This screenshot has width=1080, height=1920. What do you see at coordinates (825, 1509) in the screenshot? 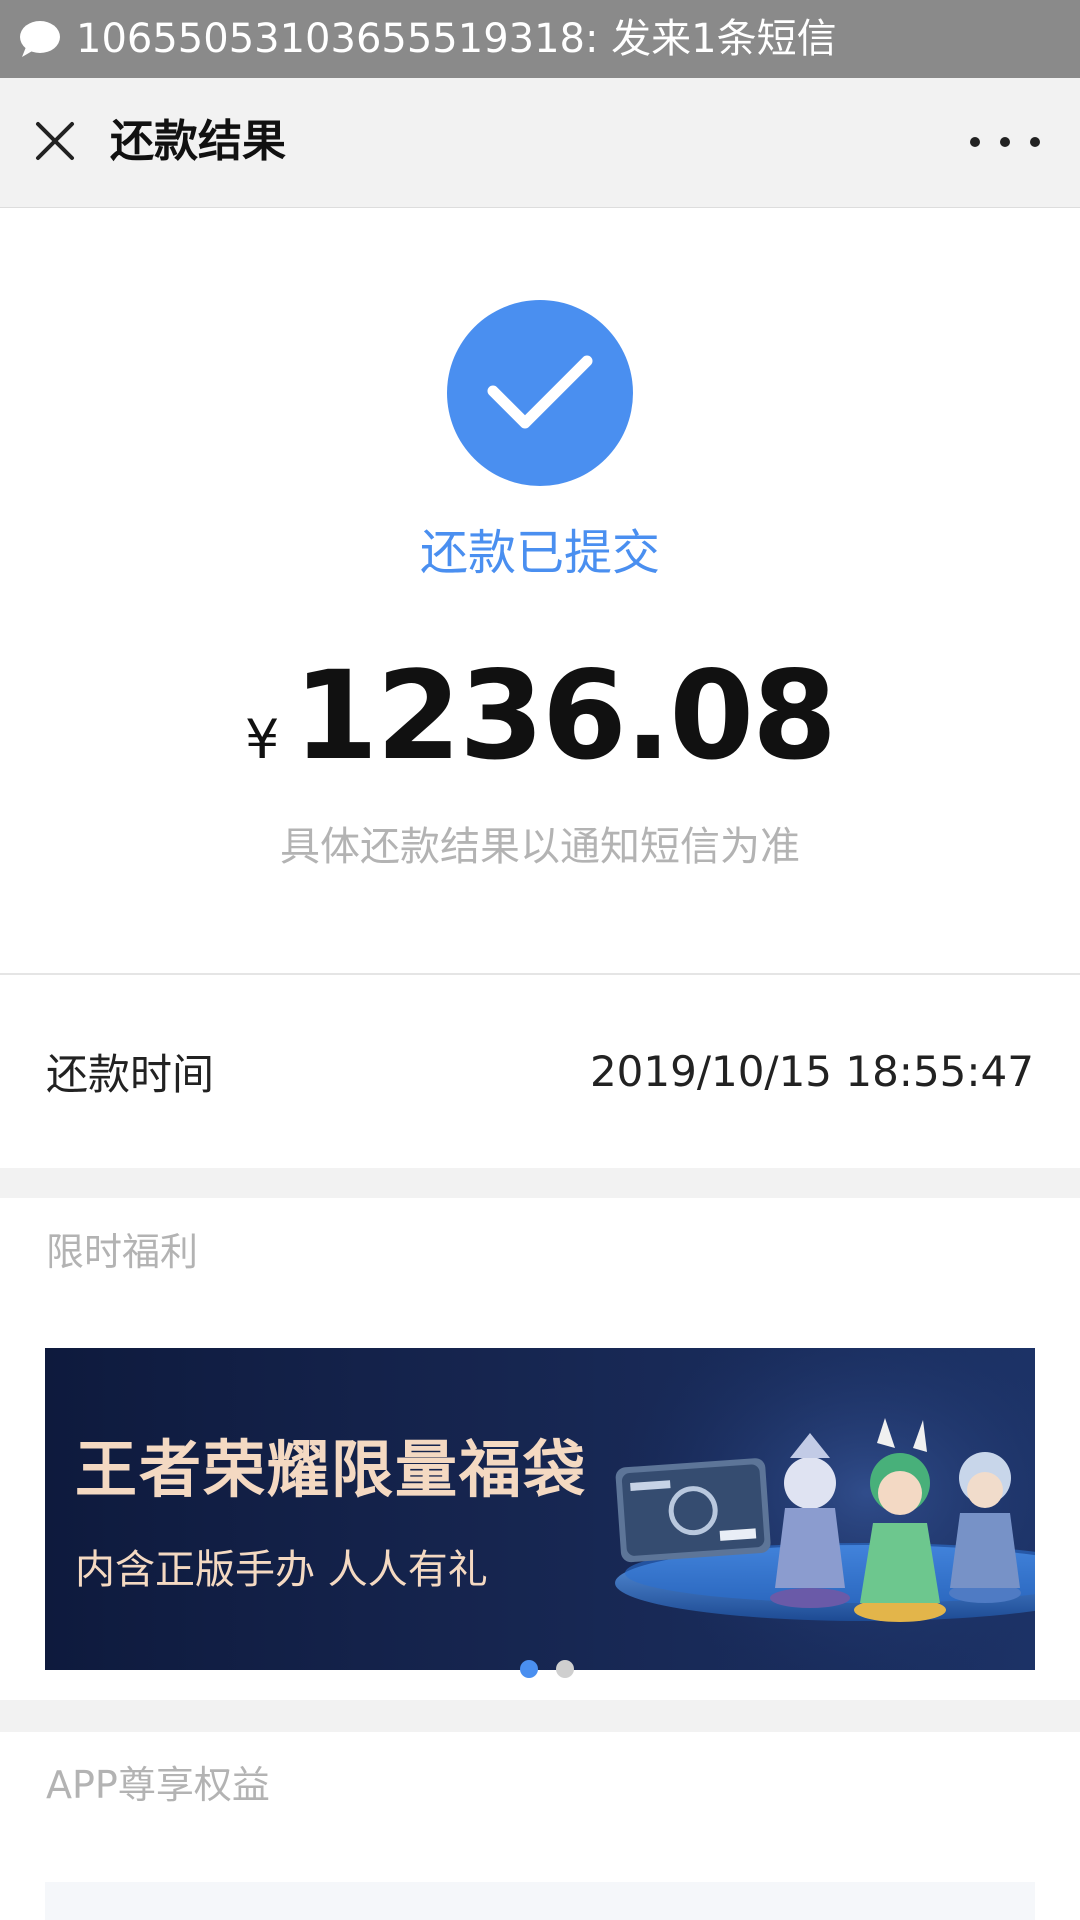
I see `banner-illustration` at bounding box center [825, 1509].